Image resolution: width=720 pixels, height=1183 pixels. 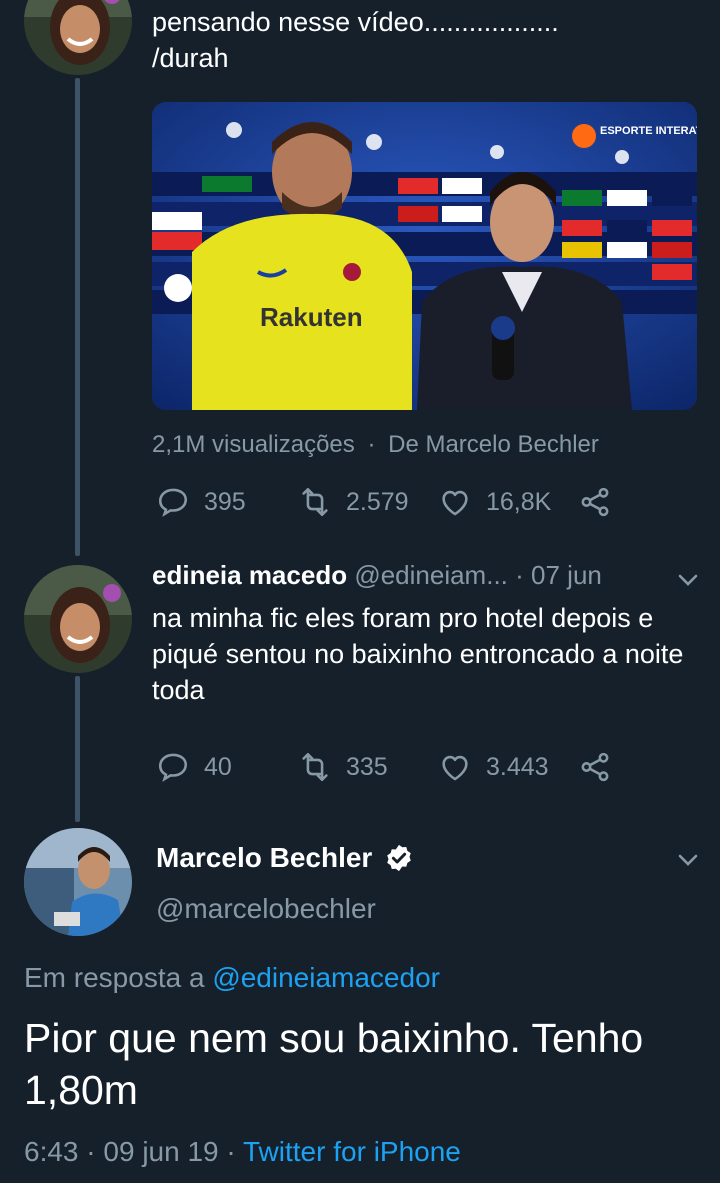 I want to click on tweet-text: Pior que nem sou baixinho. Tenho 1,80m, so click(x=334, y=1064).